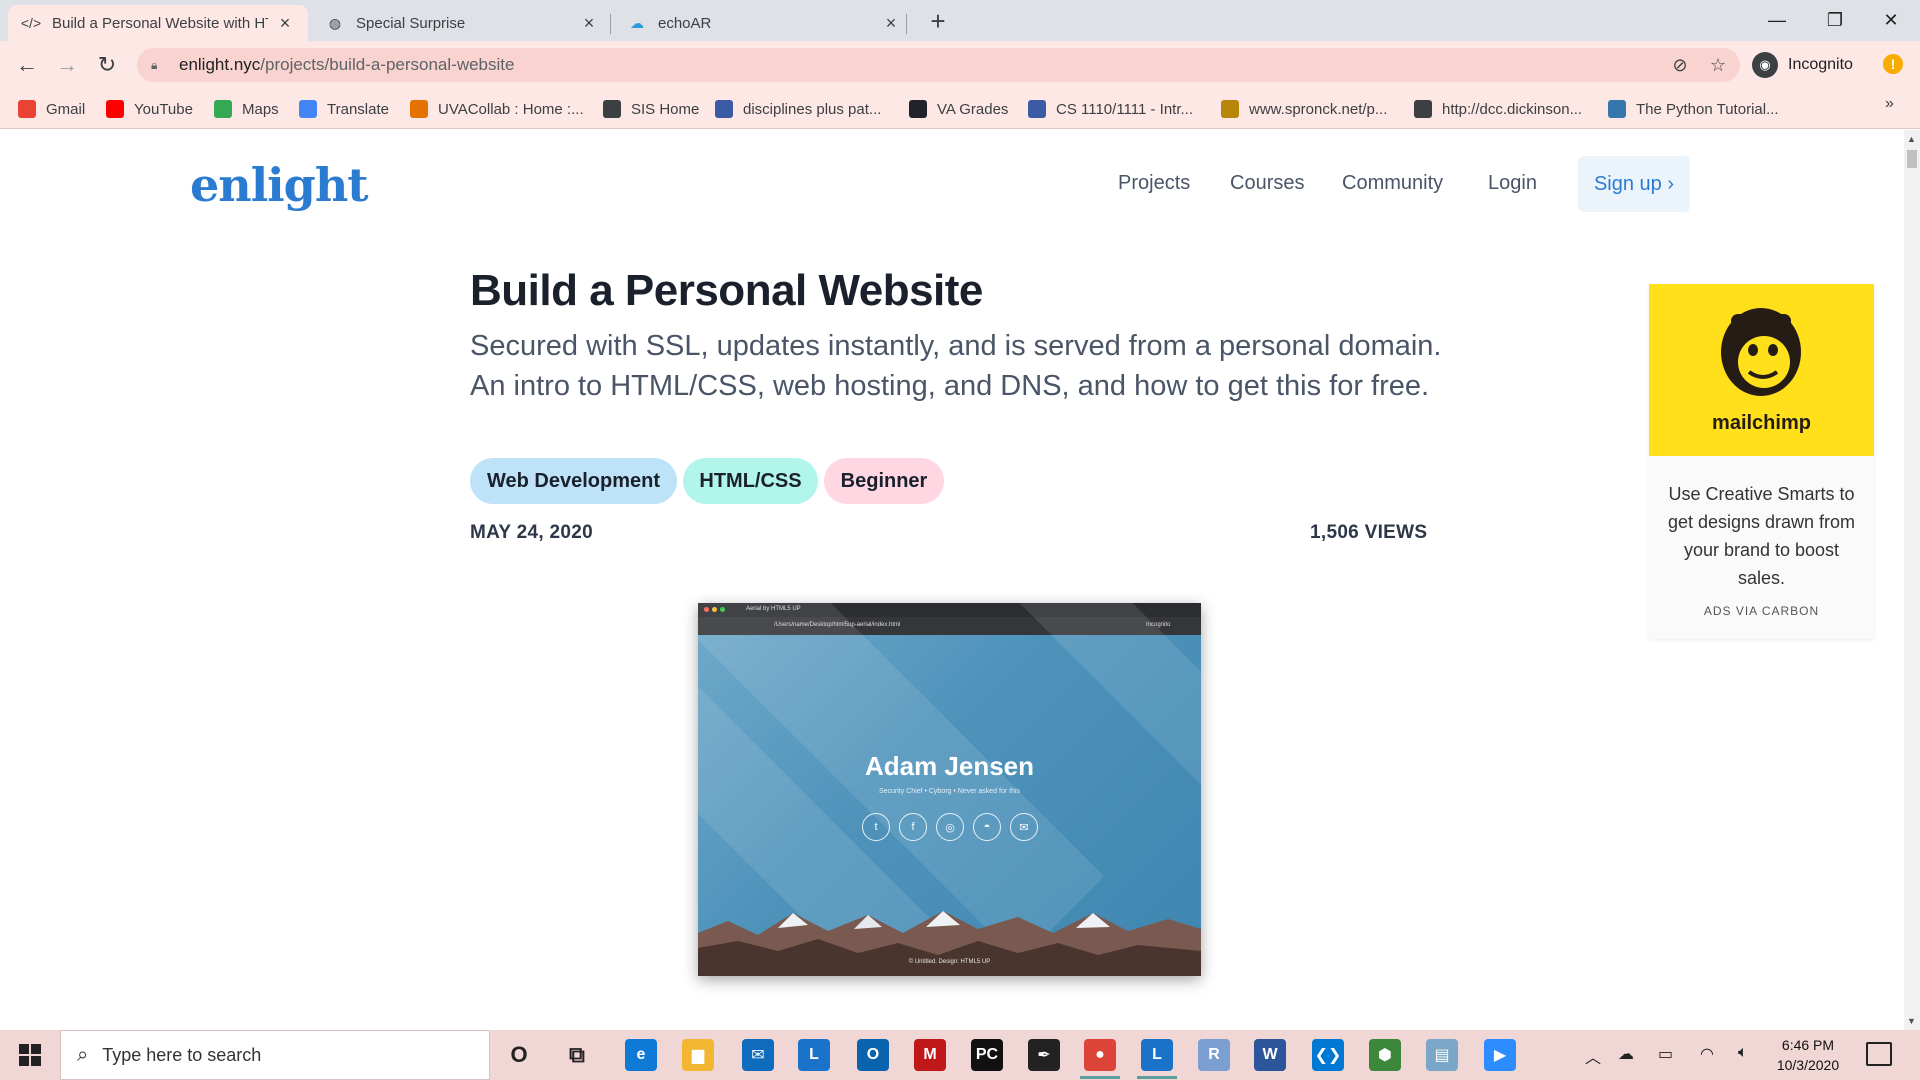 The image size is (1920, 1080). What do you see at coordinates (1911, 139) in the screenshot?
I see `scroll-up-icon: ▲` at bounding box center [1911, 139].